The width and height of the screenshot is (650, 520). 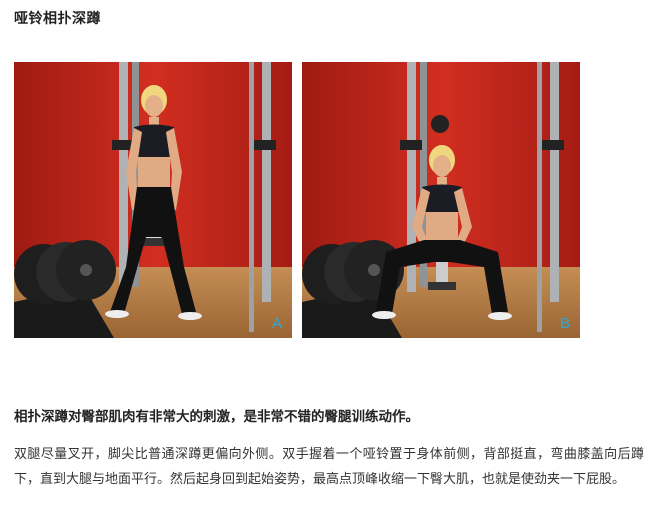 What do you see at coordinates (564, 323) in the screenshot?
I see `photo-b-label: B` at bounding box center [564, 323].